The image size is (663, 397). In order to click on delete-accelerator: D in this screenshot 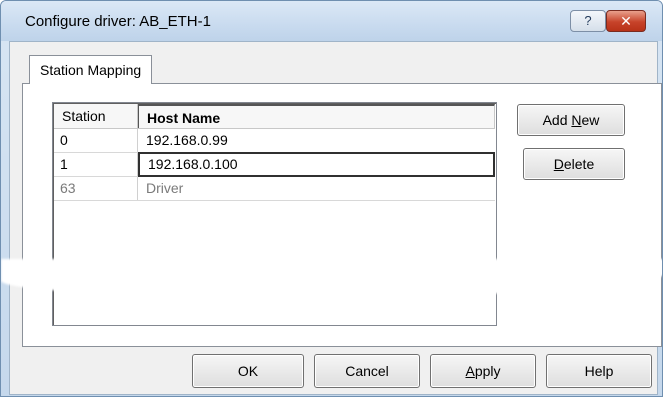, I will do `click(558, 164)`.